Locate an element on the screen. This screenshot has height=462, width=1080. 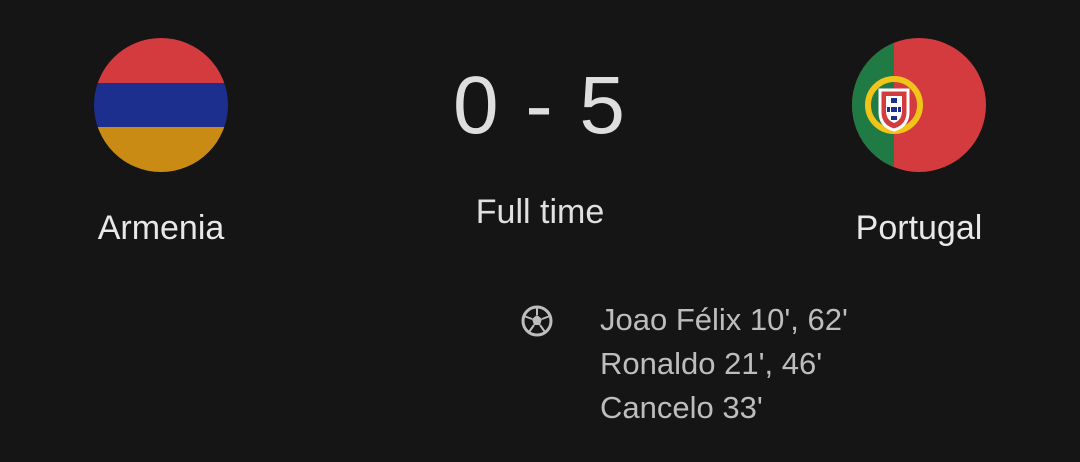
scorer-line: Cancelo 33' is located at coordinates (681, 407).